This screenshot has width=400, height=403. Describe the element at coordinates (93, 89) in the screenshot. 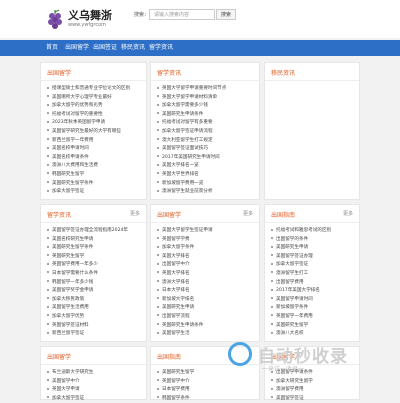

I see `list-item: 授课型硕士和普通专业学位论文的区别` at that location.